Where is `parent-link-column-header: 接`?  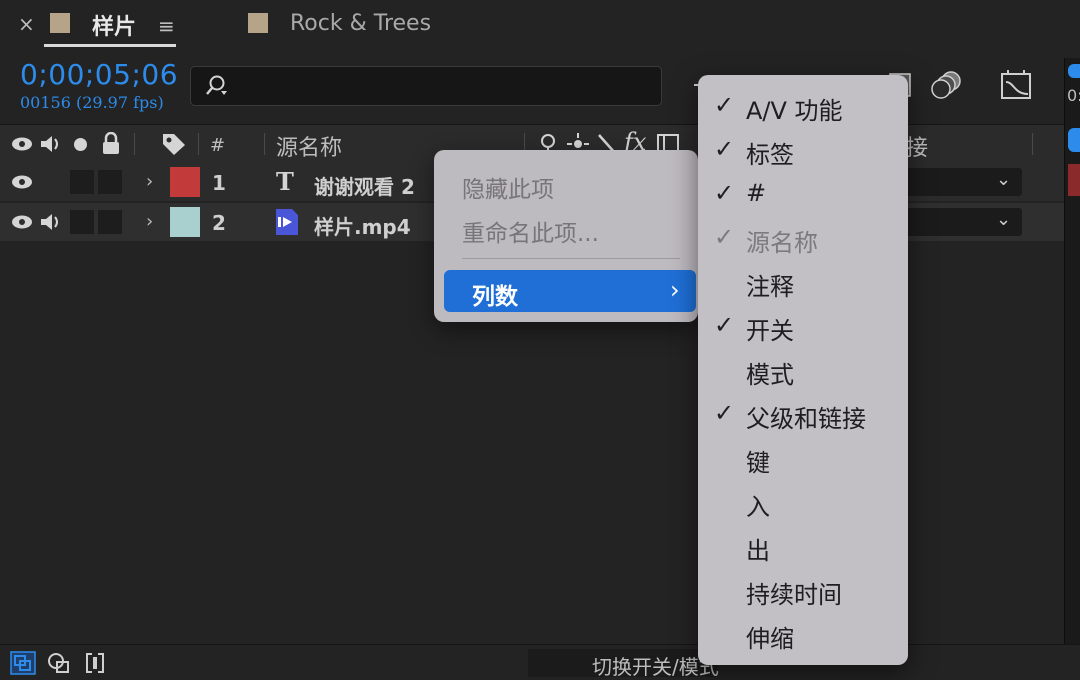 parent-link-column-header: 接 is located at coordinates (917, 146).